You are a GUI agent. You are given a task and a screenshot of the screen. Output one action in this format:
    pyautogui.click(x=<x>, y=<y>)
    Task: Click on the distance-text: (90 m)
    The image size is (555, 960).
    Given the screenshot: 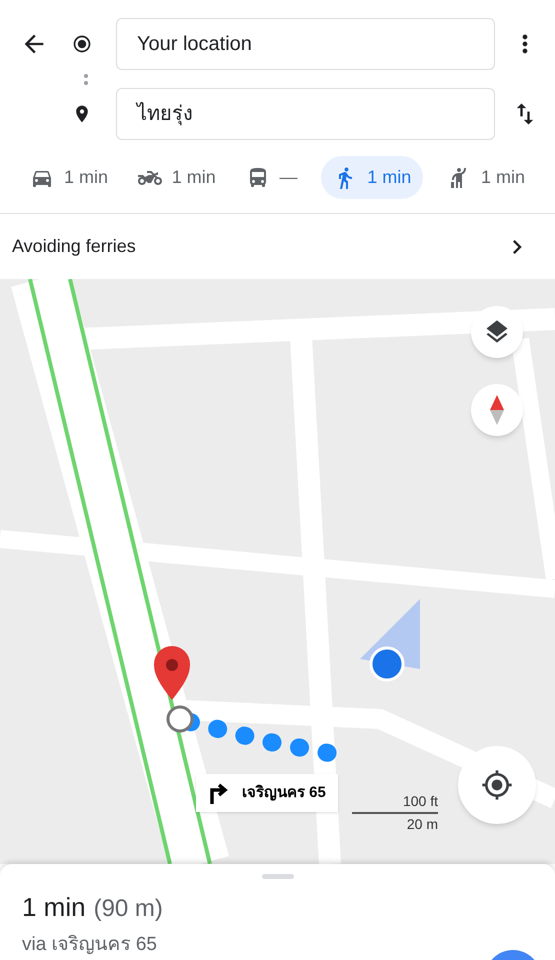 What is the action you would take?
    pyautogui.click(x=128, y=909)
    